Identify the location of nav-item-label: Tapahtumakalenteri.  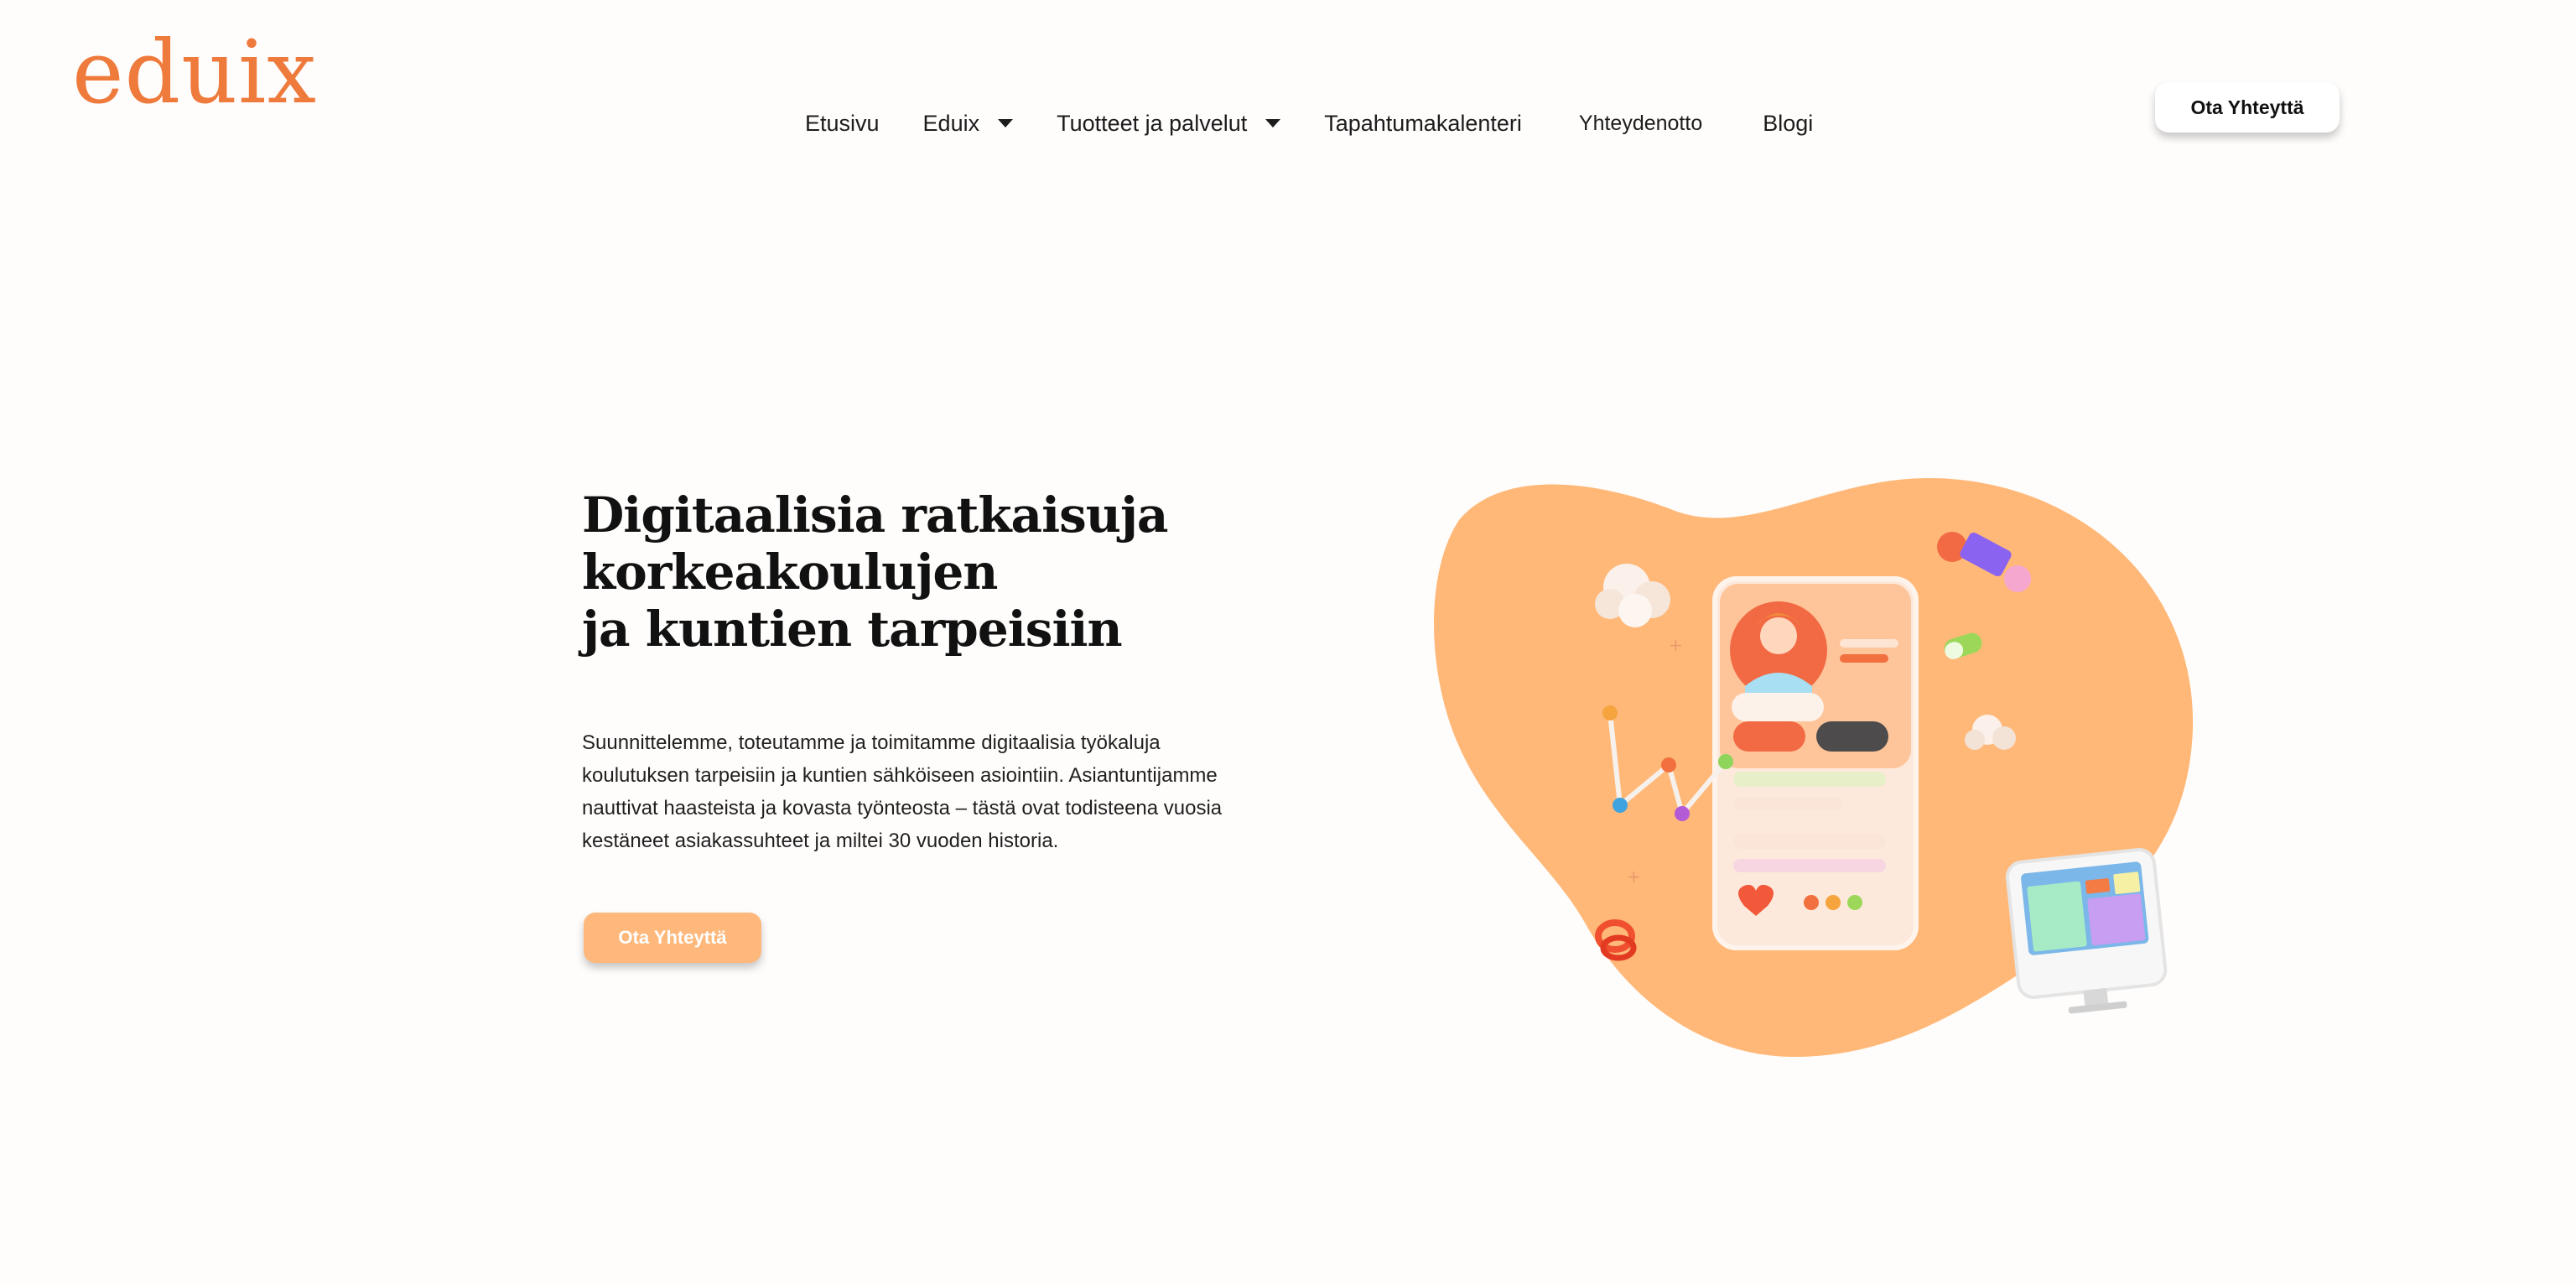
(1423, 123).